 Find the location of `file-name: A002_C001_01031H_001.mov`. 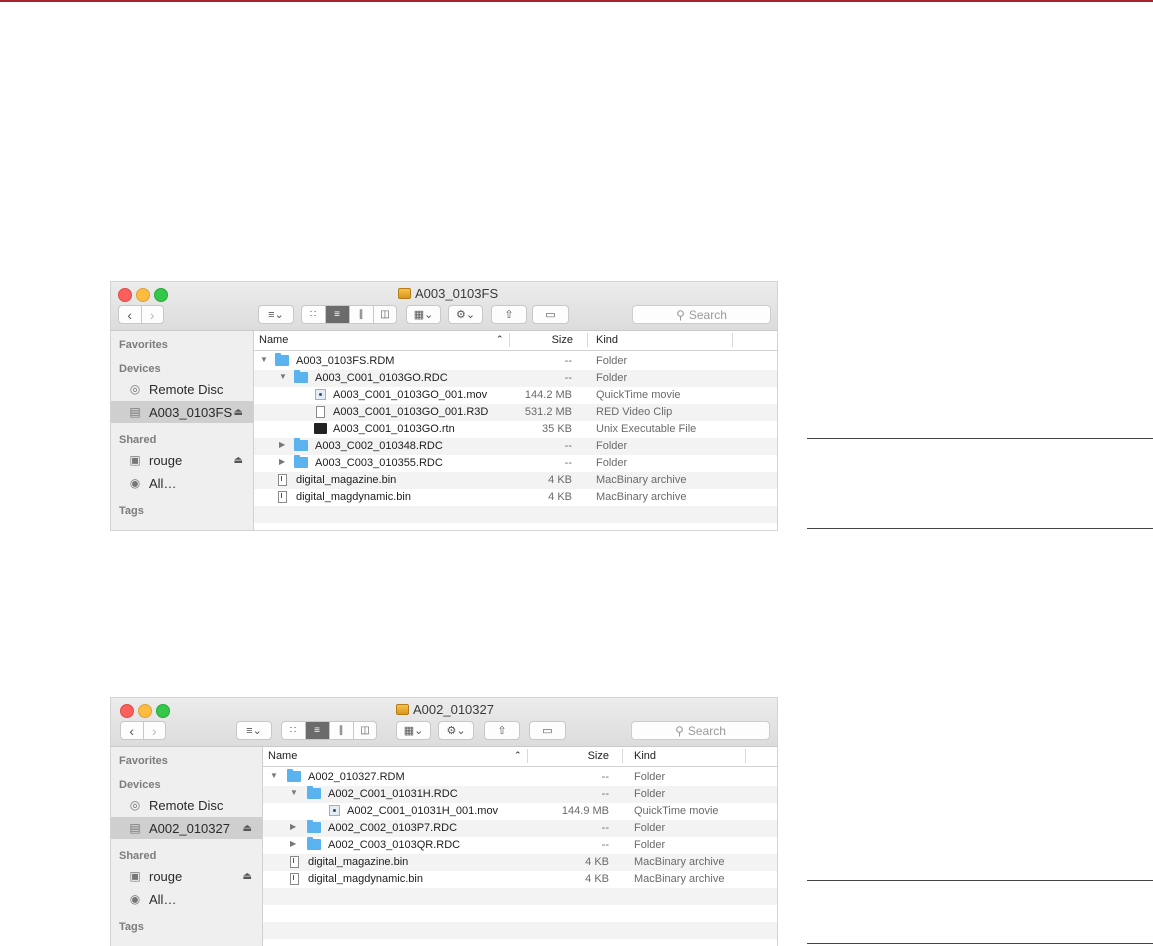

file-name: A002_C001_01031H_001.mov is located at coordinates (423, 811).